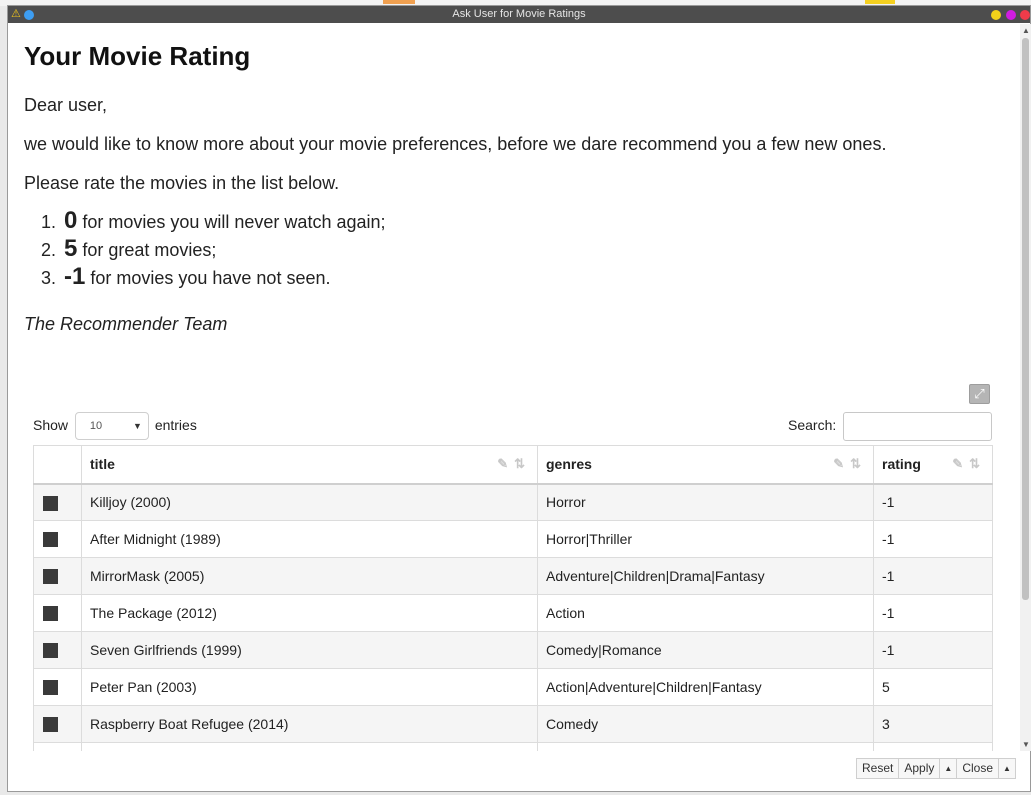  Describe the element at coordinates (309, 650) in the screenshot. I see `cell-title: Seven Girlfriends (1999)` at that location.